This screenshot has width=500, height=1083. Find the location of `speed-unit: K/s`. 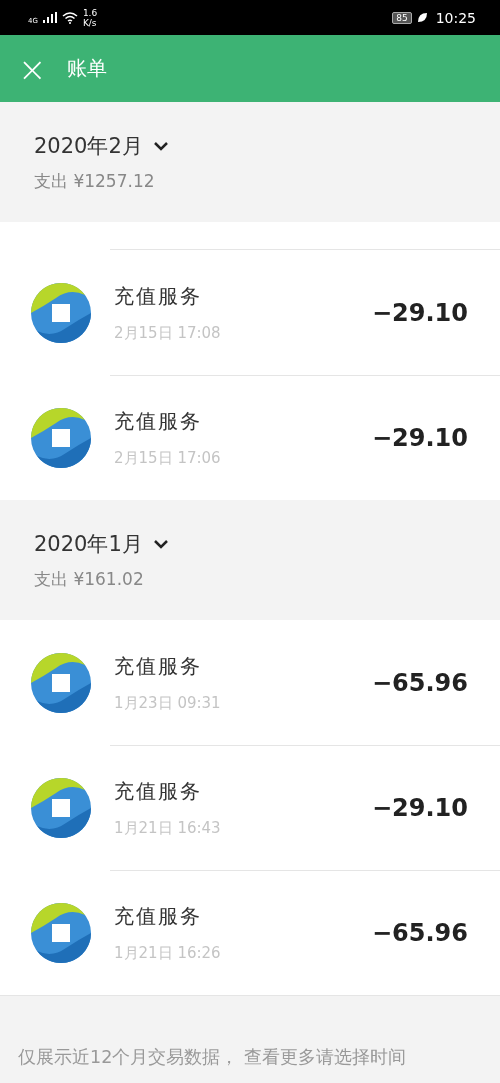

speed-unit: K/s is located at coordinates (90, 22).